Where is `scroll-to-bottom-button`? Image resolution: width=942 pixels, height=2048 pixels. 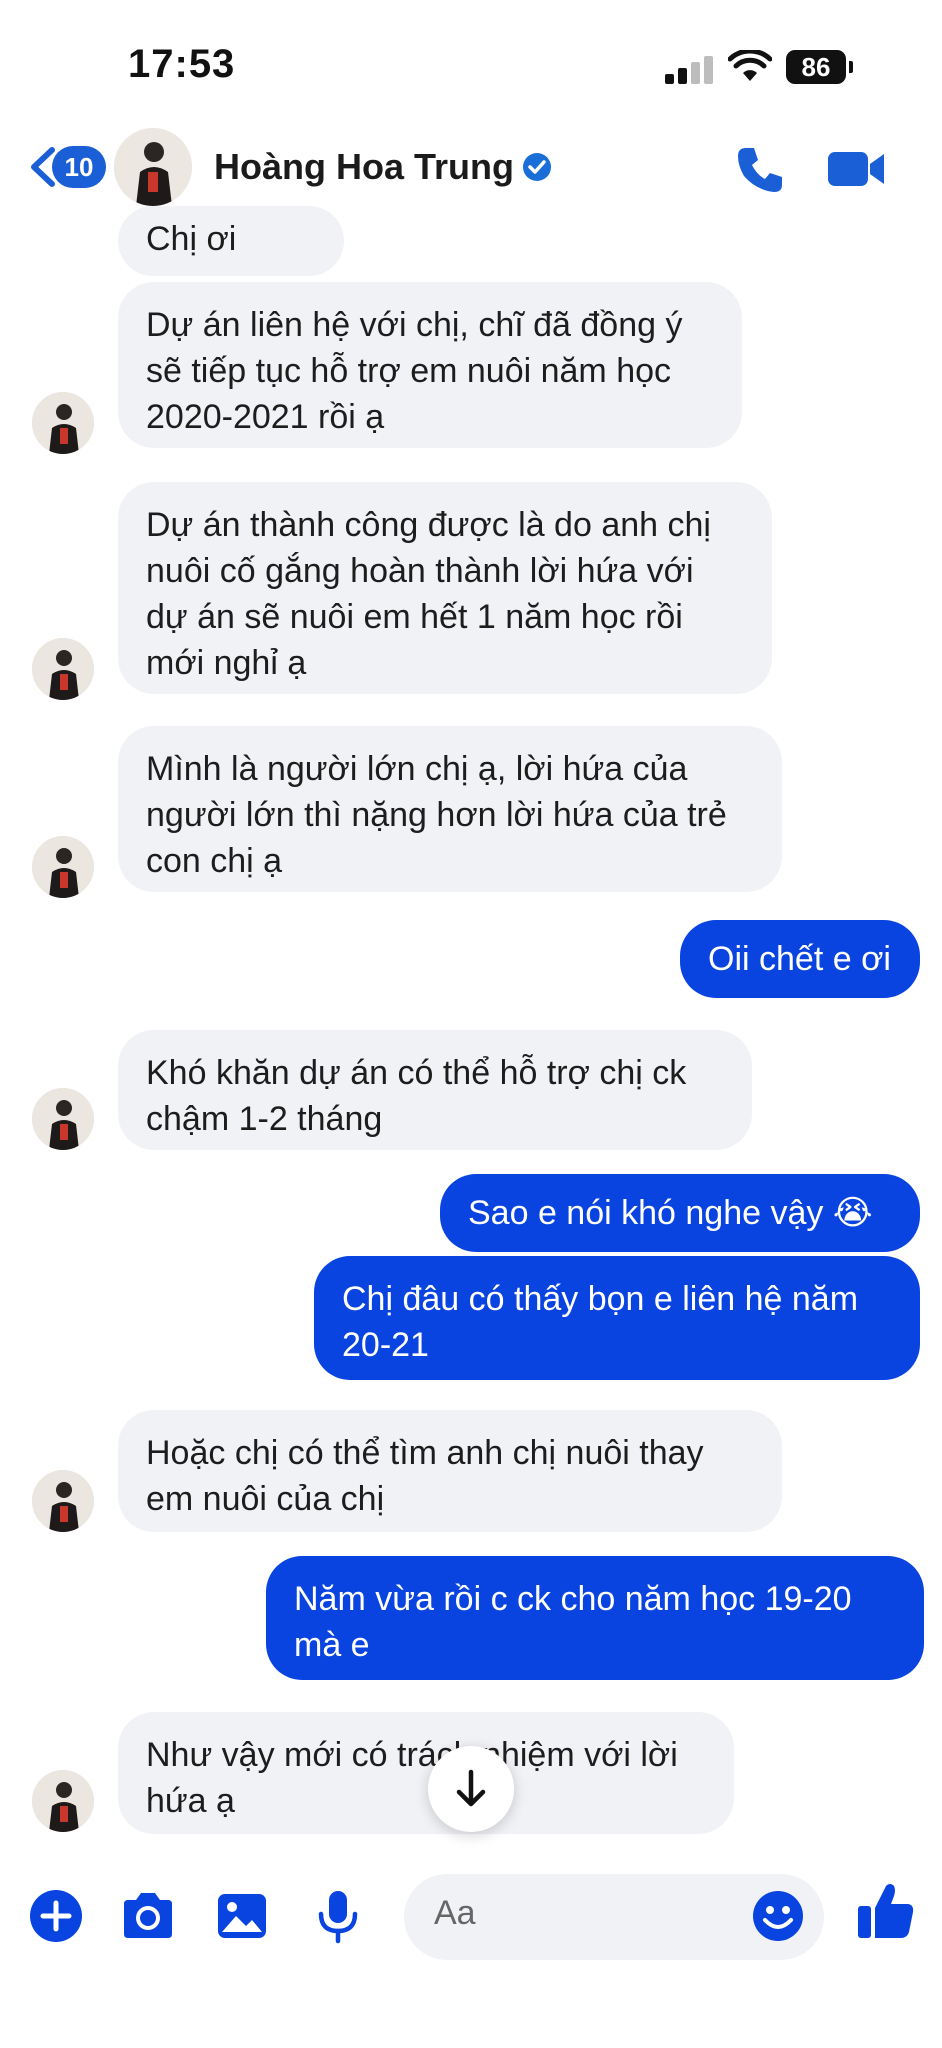
scroll-to-bottom-button is located at coordinates (471, 1789).